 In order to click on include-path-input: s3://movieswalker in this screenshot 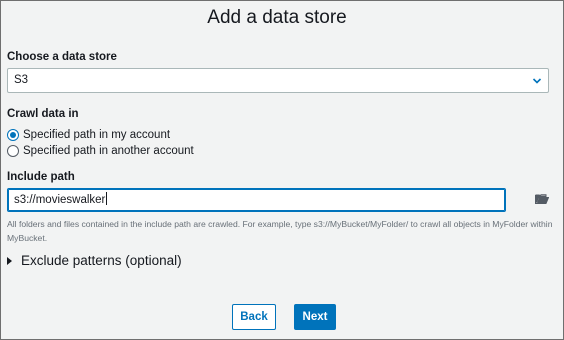, I will do `click(256, 200)`.